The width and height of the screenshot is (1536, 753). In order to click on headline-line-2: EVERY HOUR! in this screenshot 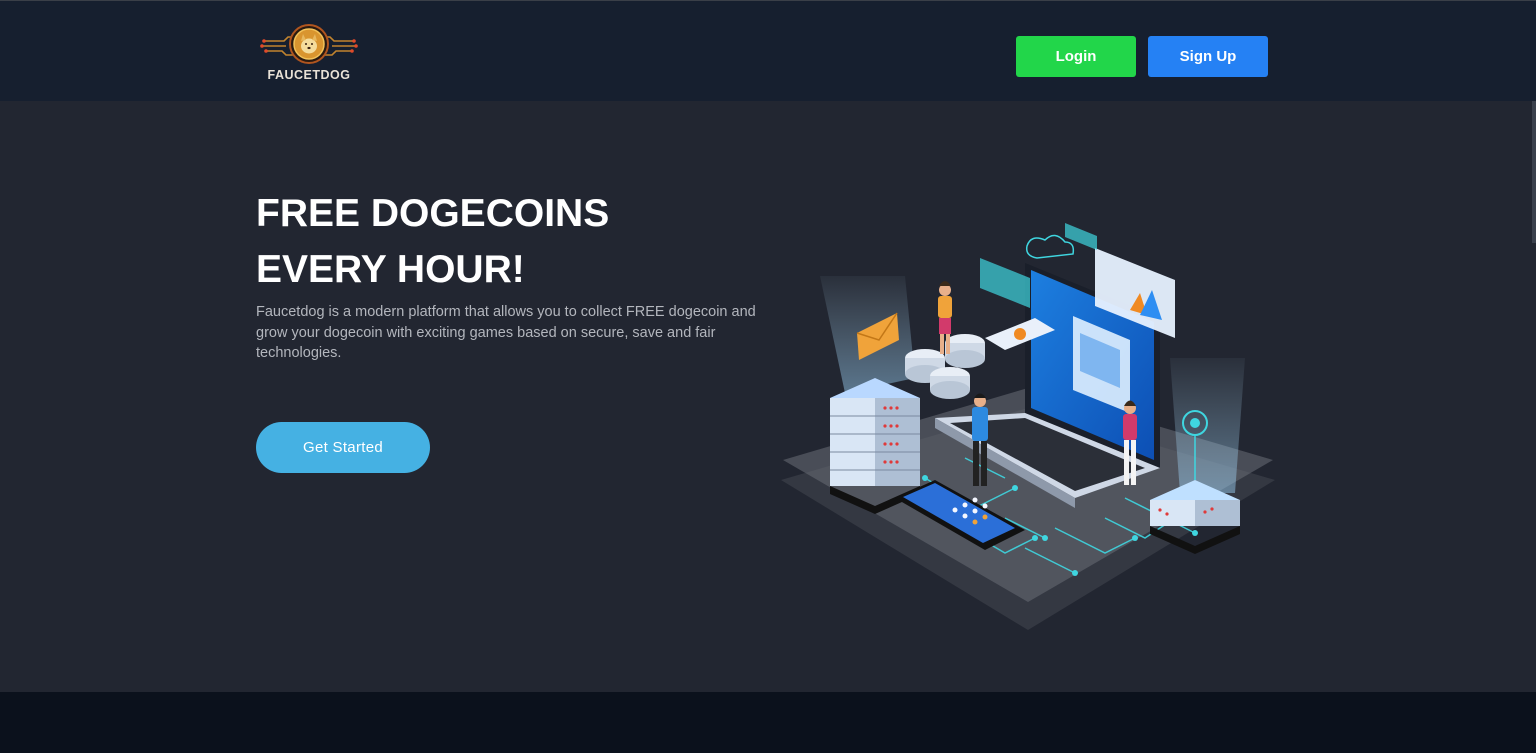, I will do `click(390, 269)`.